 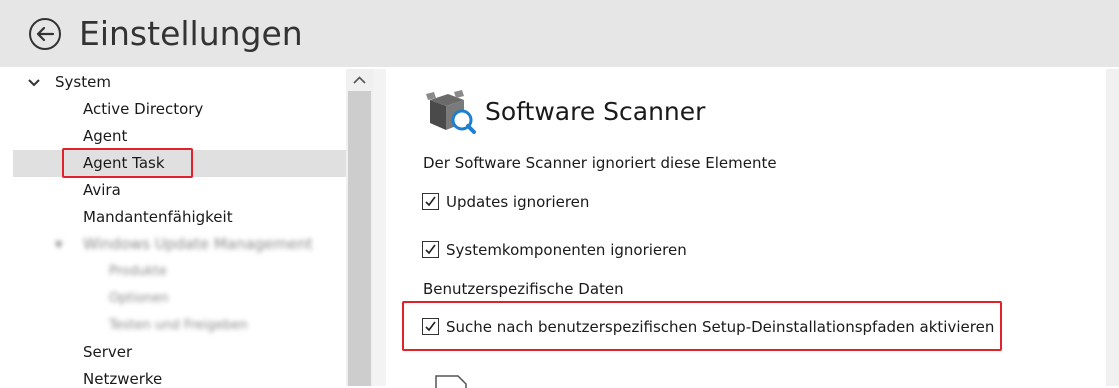 I want to click on tree-item-netzwerke: Netzwerke, so click(x=179, y=376).